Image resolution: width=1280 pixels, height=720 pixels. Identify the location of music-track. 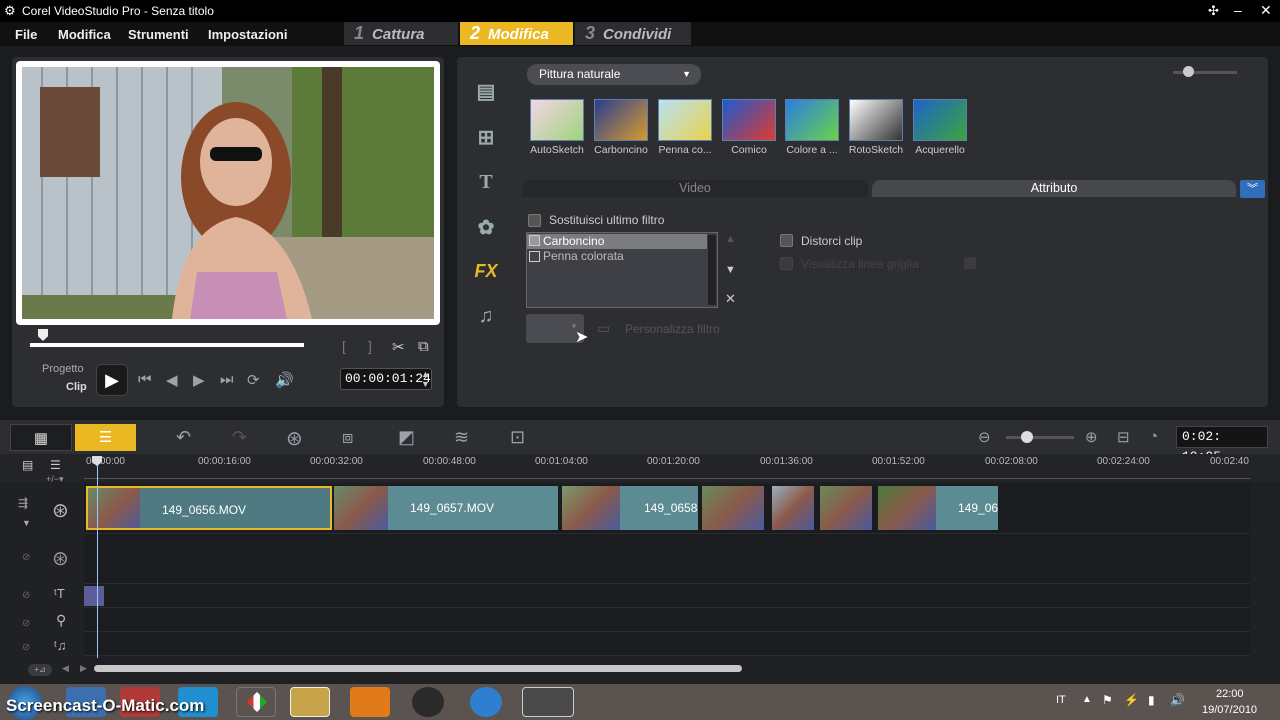
(667, 644).